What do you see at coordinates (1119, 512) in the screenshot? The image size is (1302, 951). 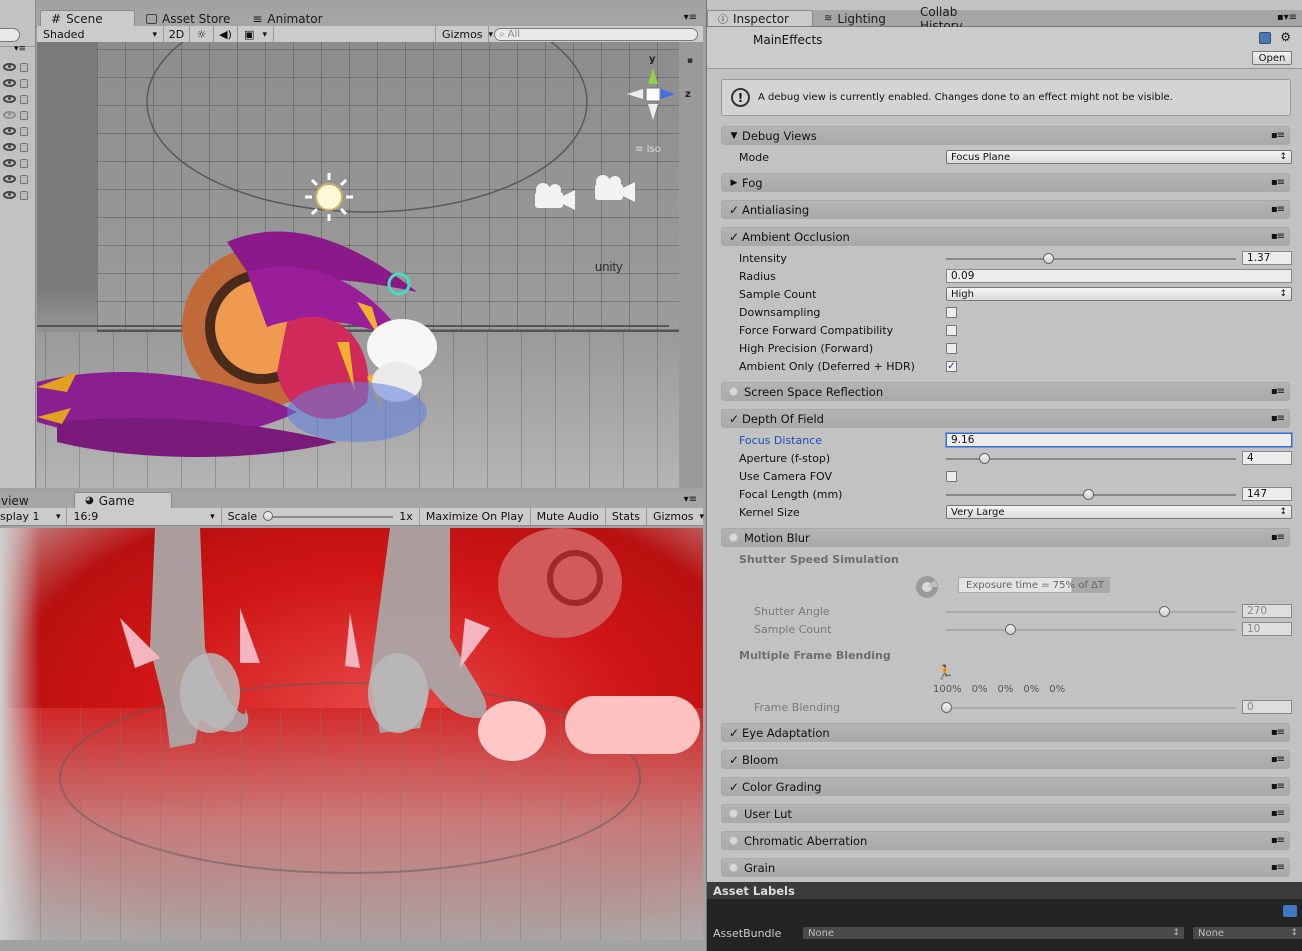 I see `kernel-size-select: Very Large` at bounding box center [1119, 512].